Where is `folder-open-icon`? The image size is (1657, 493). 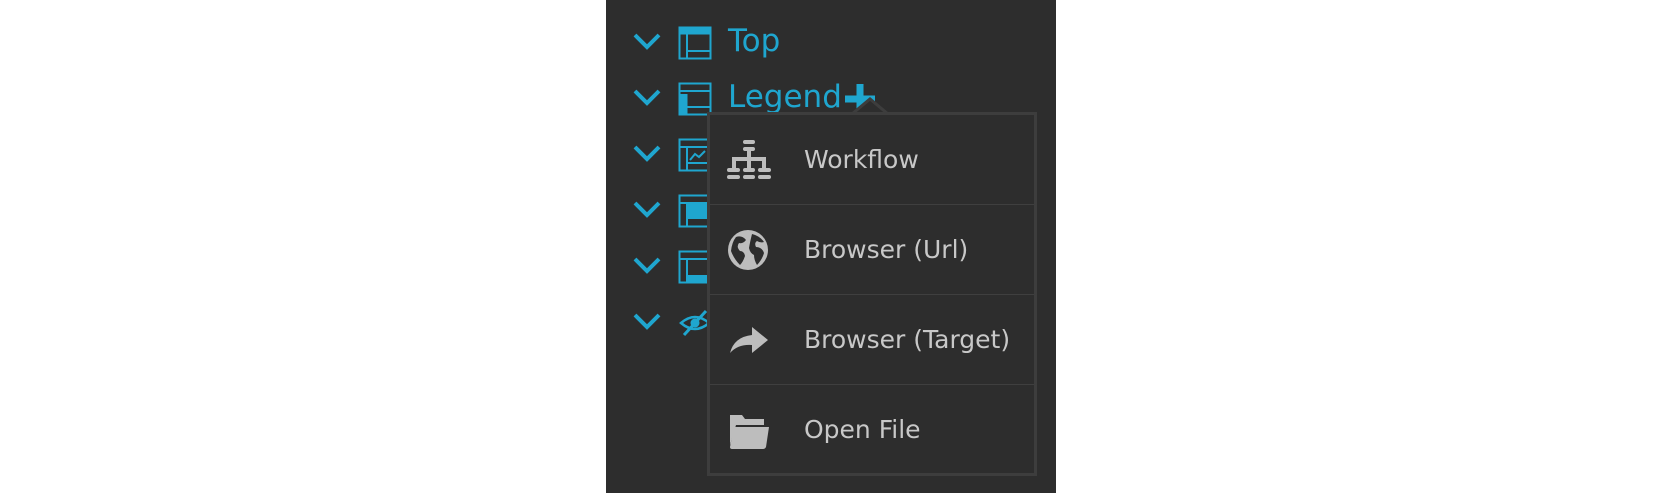 folder-open-icon is located at coordinates (749, 432).